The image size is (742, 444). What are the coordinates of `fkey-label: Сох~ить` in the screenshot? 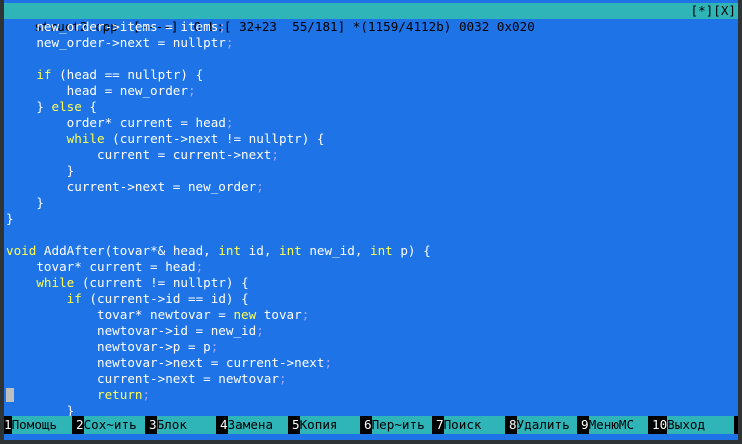 It's located at (114, 425).